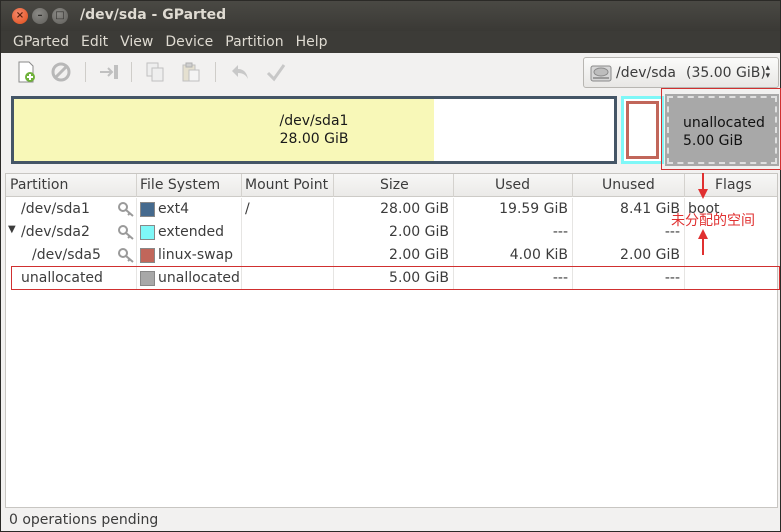 The image size is (781, 532). Describe the element at coordinates (224, 130) in the screenshot. I see `diskmap-sda1-used-area` at that location.